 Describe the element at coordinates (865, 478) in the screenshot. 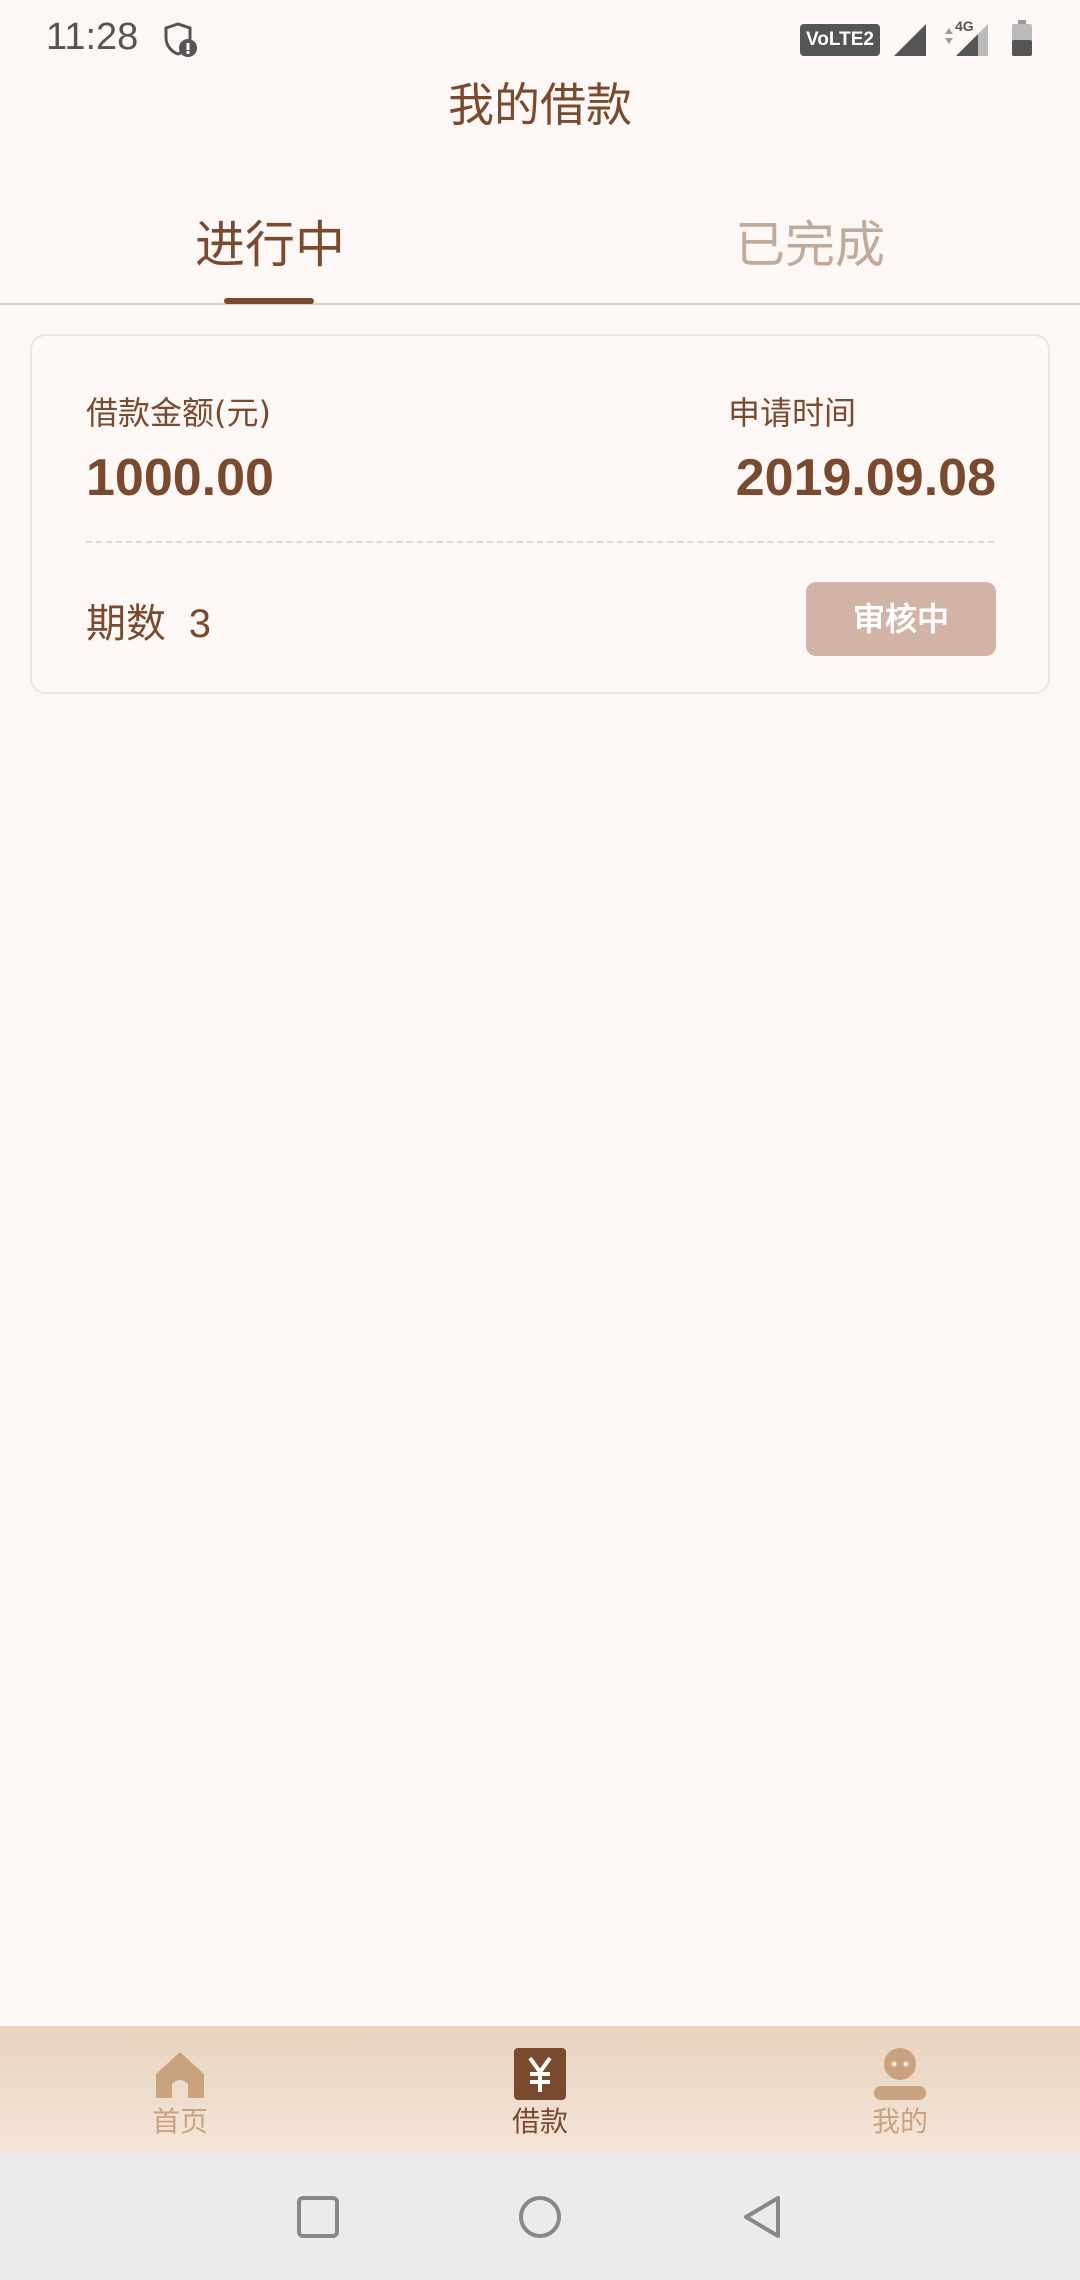

I see `apply-time-value: 2019.09.08` at that location.